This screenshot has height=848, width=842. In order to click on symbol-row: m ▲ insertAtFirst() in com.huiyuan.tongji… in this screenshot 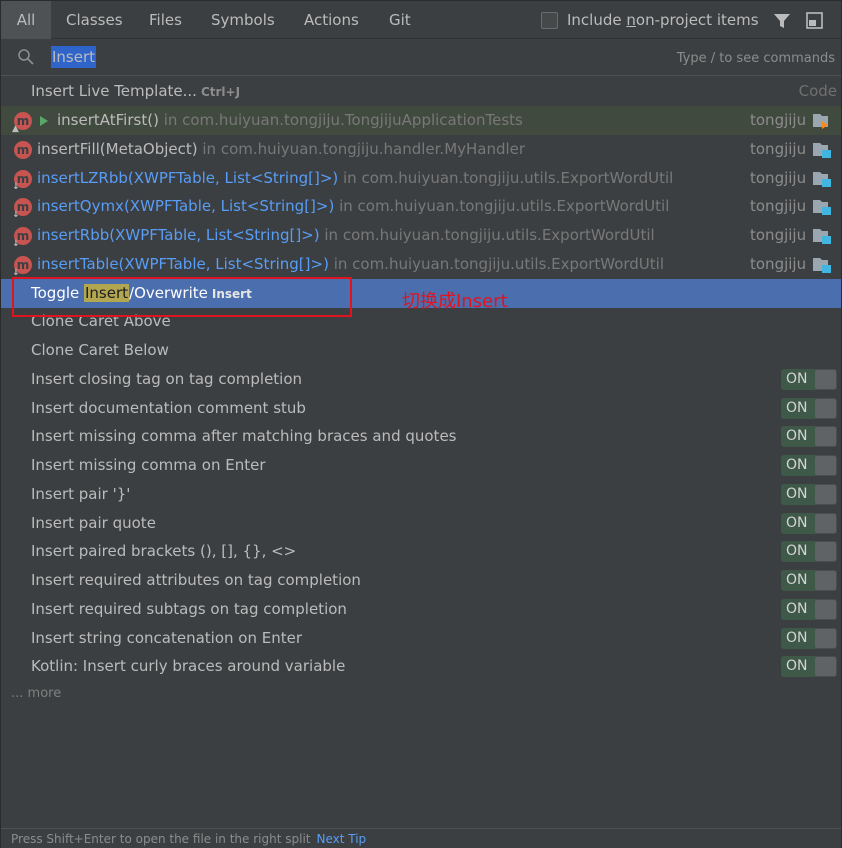, I will do `click(421, 120)`.